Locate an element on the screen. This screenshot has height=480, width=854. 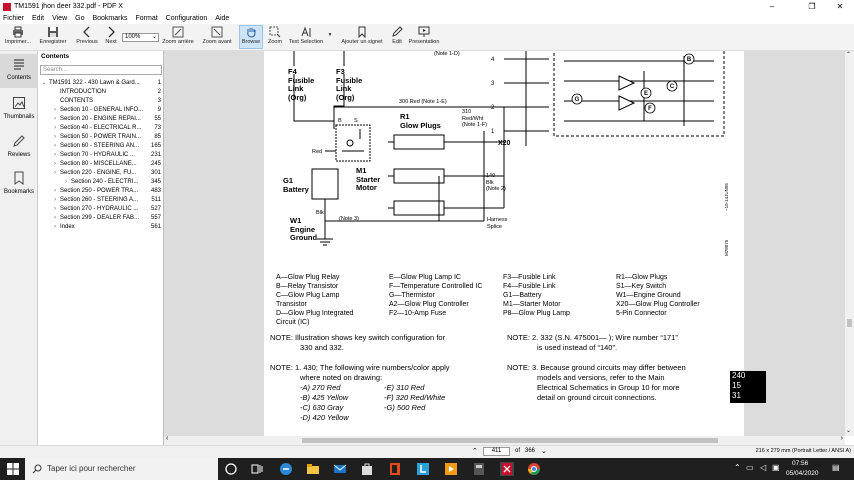
bookmark-item: › Section 80 - MISCELLANE... 245 is located at coordinates (101, 164).